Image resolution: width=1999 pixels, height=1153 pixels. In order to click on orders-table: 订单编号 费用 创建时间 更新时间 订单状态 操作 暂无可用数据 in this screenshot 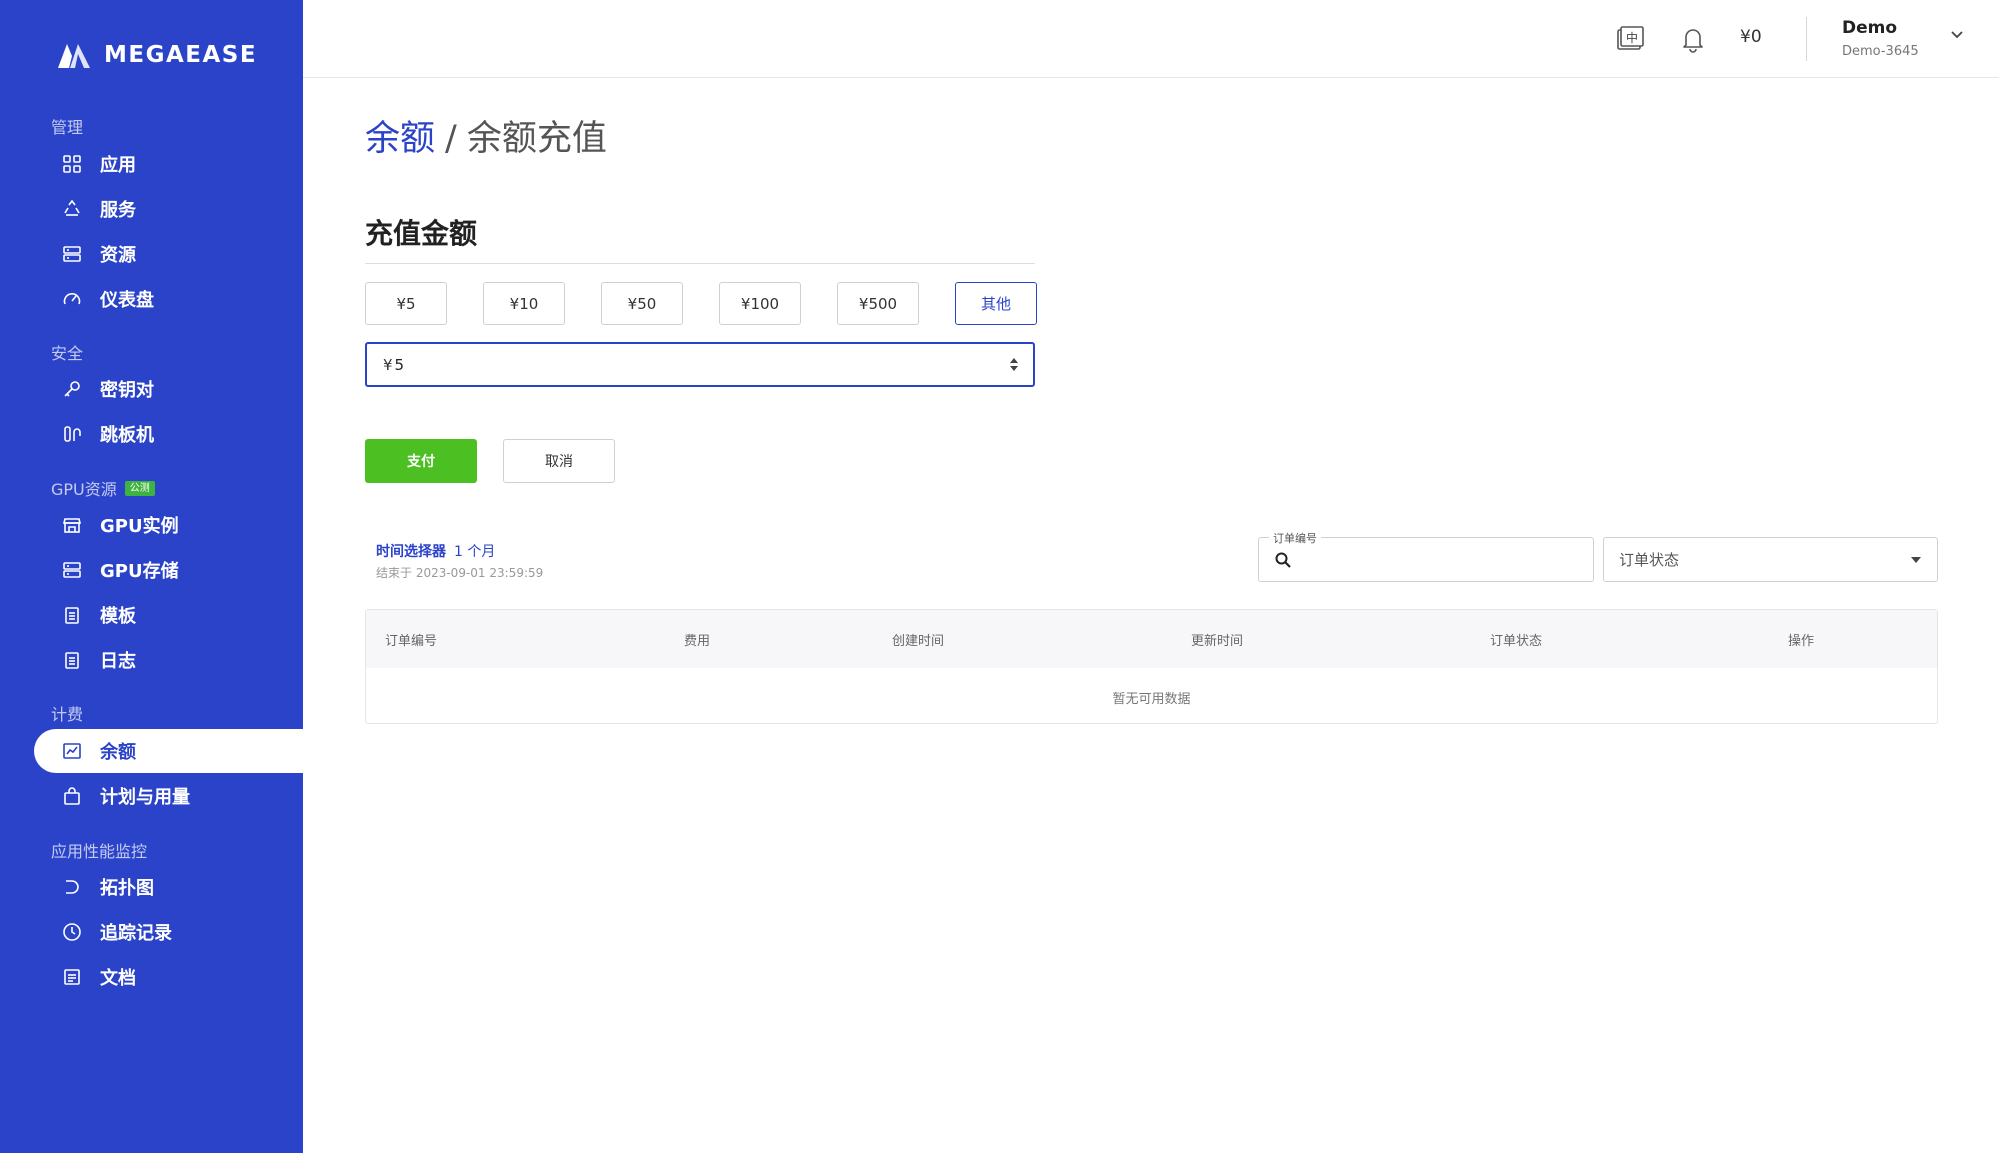, I will do `click(1151, 666)`.